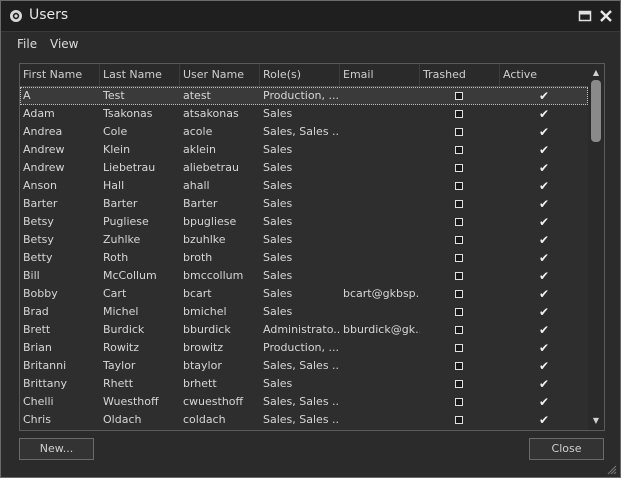 This screenshot has width=621, height=478. What do you see at coordinates (304, 276) in the screenshot?
I see `table-row: Bill McCollum bmccollum Sales ✔` at bounding box center [304, 276].